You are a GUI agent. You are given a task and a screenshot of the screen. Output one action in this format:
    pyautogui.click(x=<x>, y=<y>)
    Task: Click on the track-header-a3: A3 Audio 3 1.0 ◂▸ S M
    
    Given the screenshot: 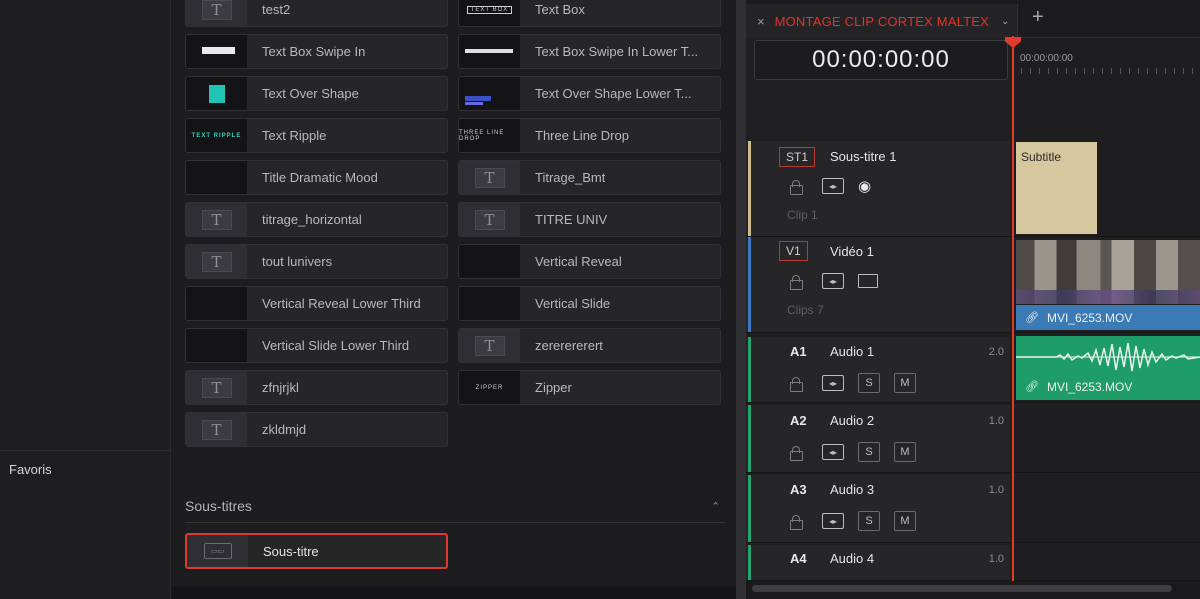 What is the action you would take?
    pyautogui.click(x=878, y=509)
    